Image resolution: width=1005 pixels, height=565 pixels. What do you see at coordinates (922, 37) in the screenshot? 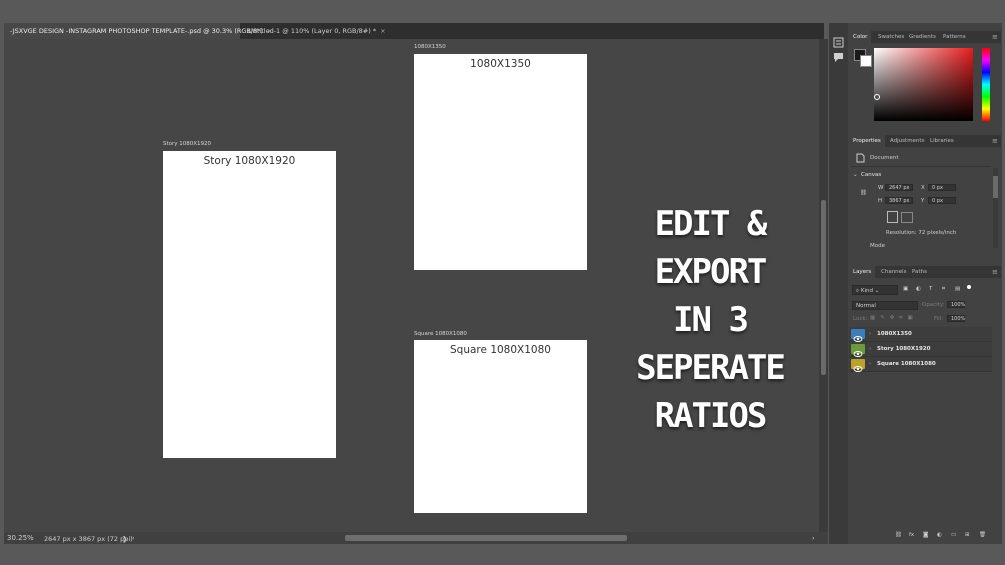
I see `tab-gradients: Gradients` at bounding box center [922, 37].